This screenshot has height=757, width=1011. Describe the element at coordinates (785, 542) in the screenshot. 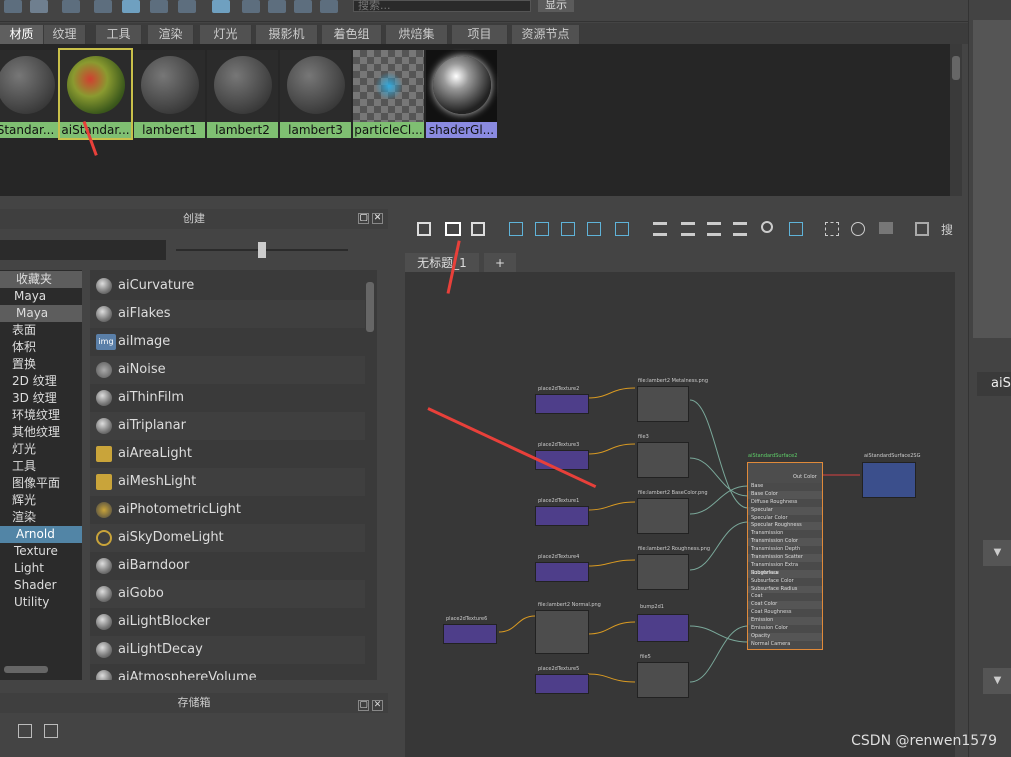

I see `shader-attribute: Transmission Color` at that location.